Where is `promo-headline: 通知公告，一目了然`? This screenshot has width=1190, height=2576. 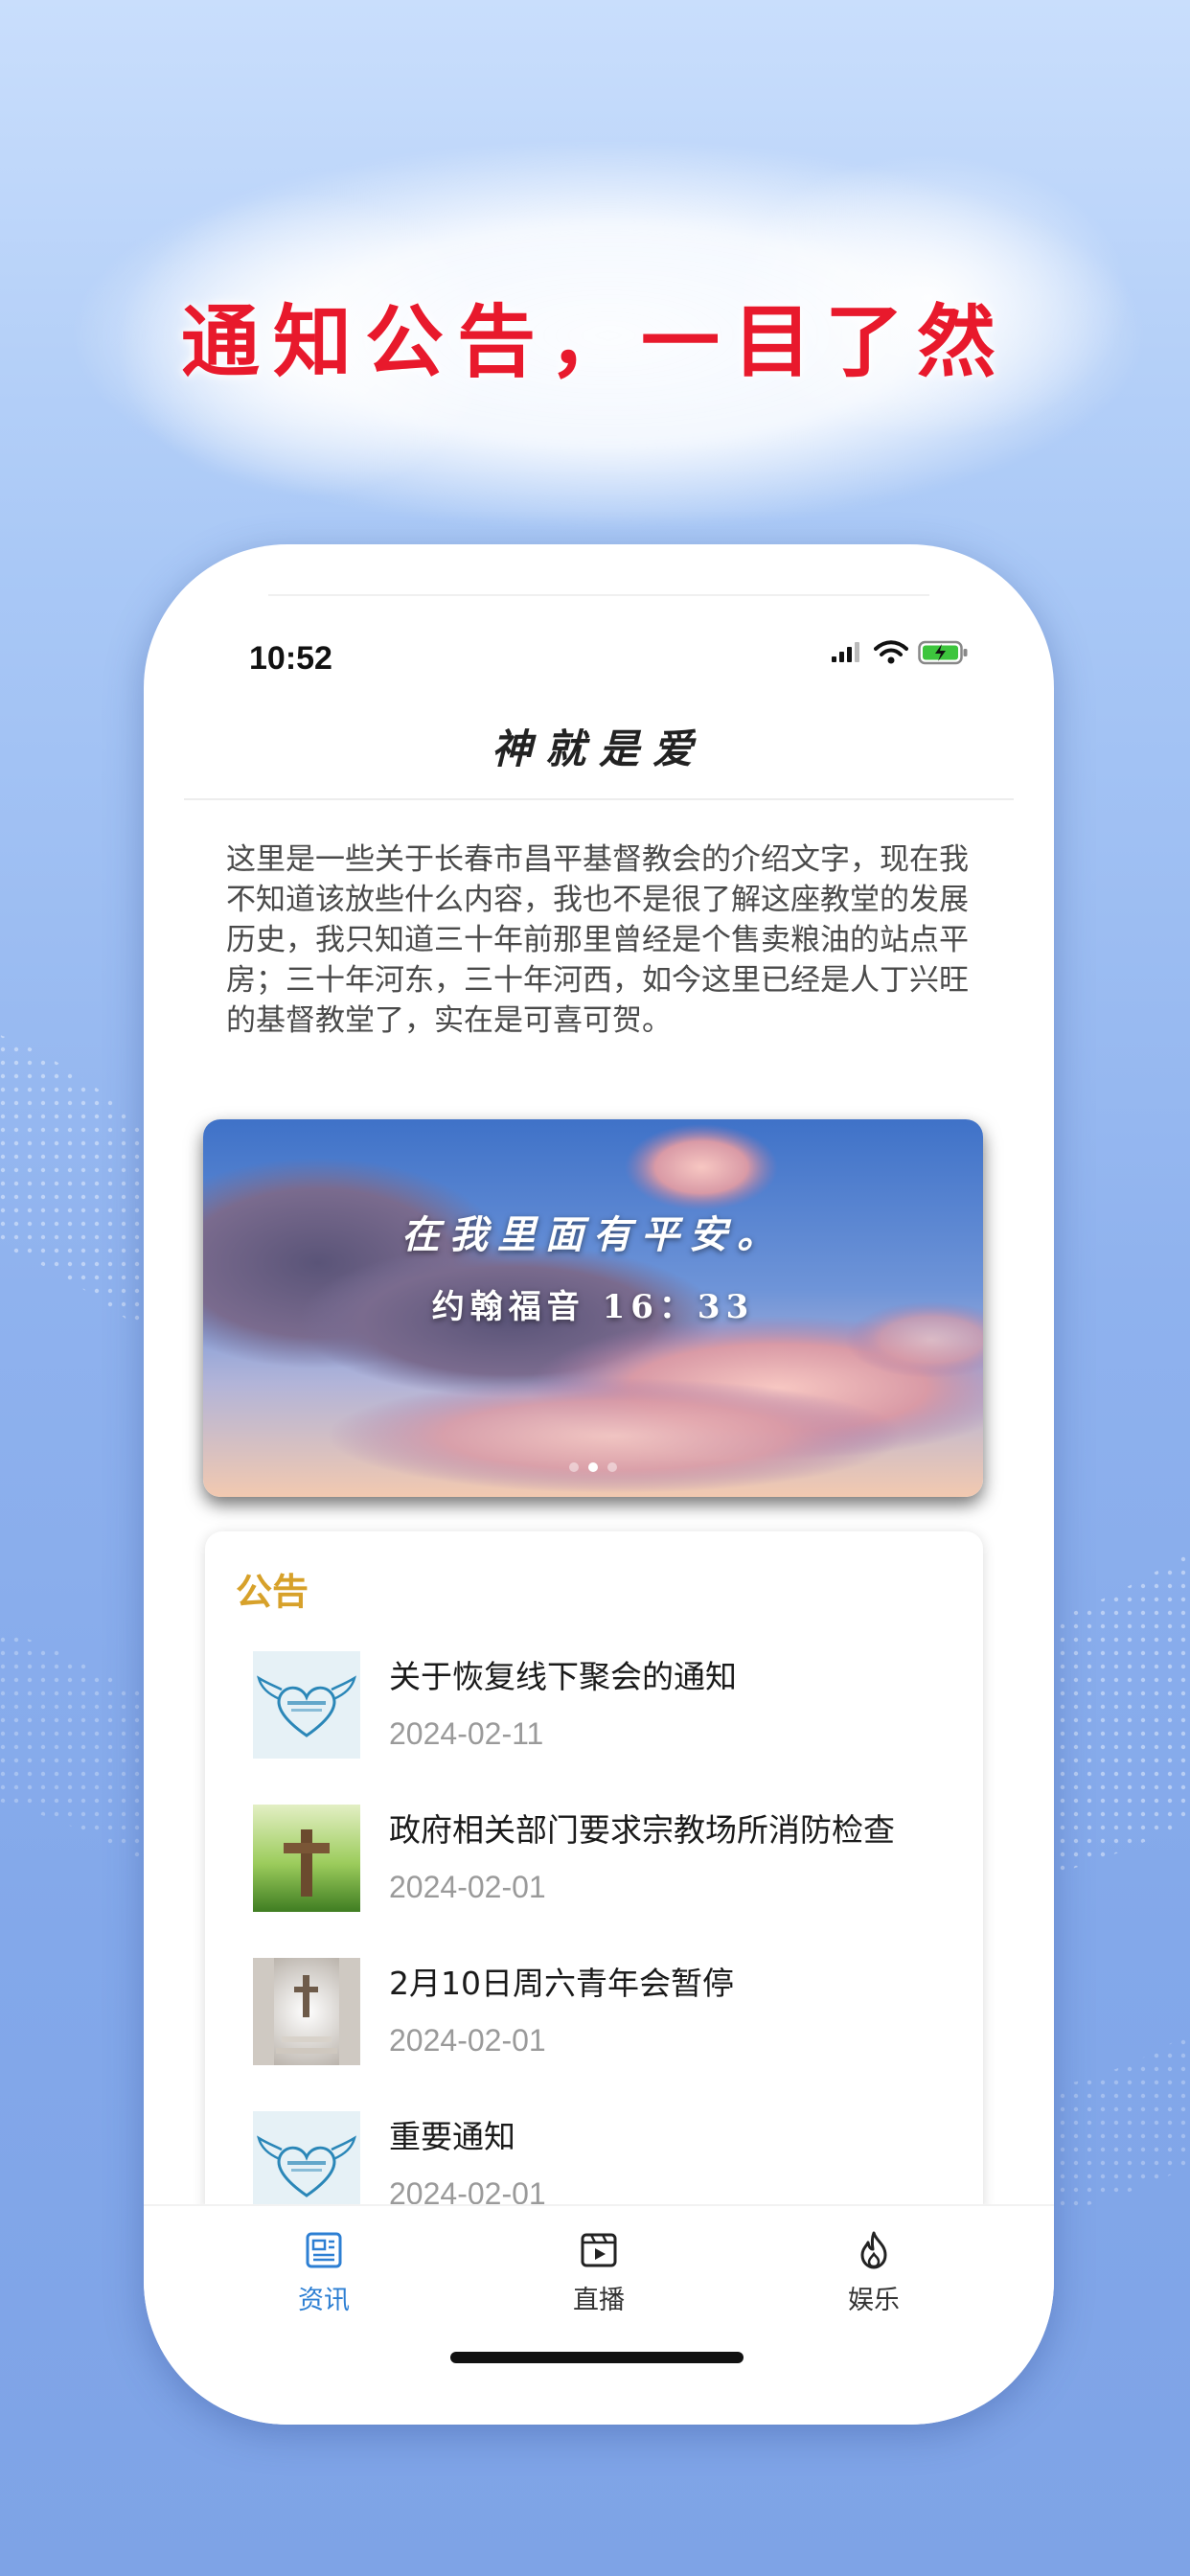
promo-headline: 通知公告，一目了然 is located at coordinates (594, 342).